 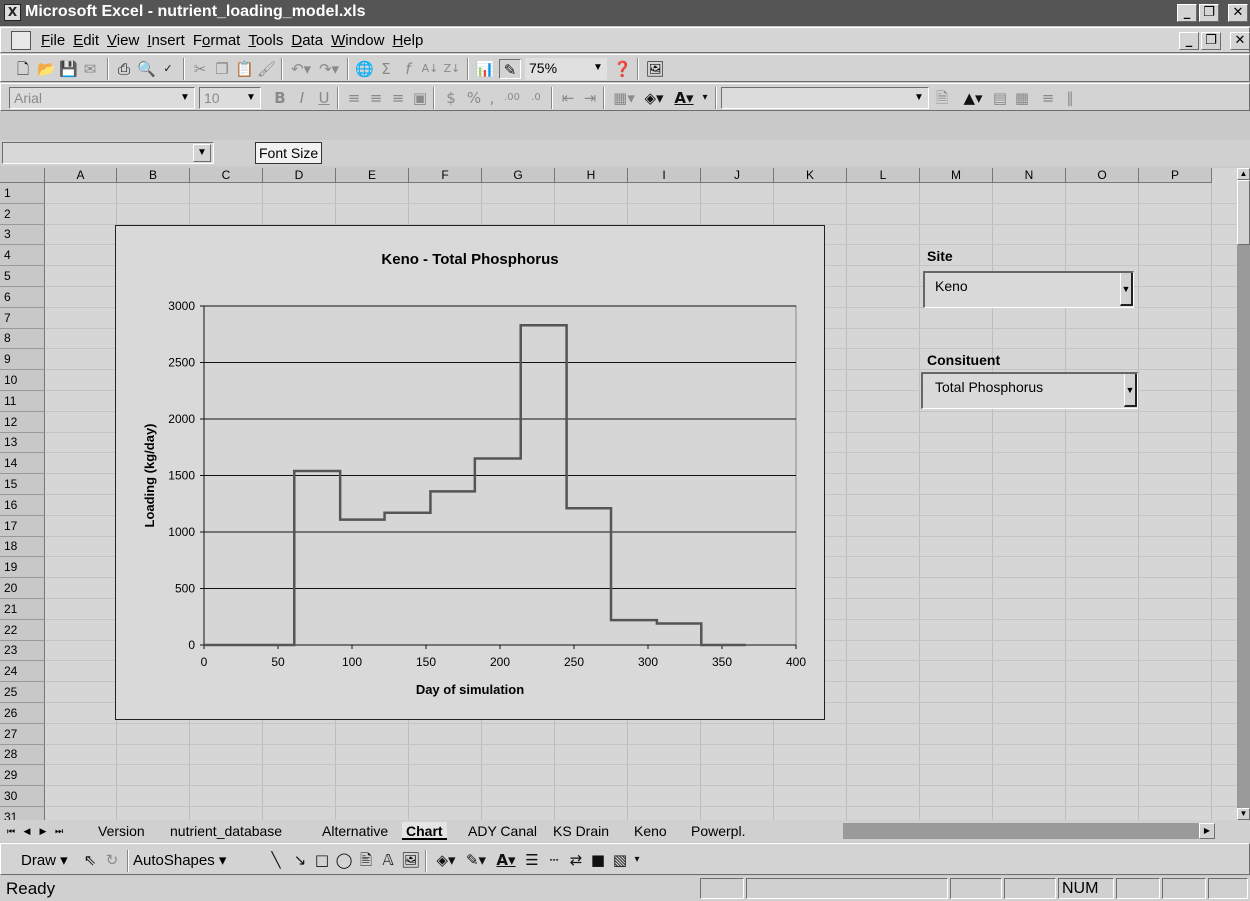 I want to click on comma-icon: ,, so click(x=492, y=98).